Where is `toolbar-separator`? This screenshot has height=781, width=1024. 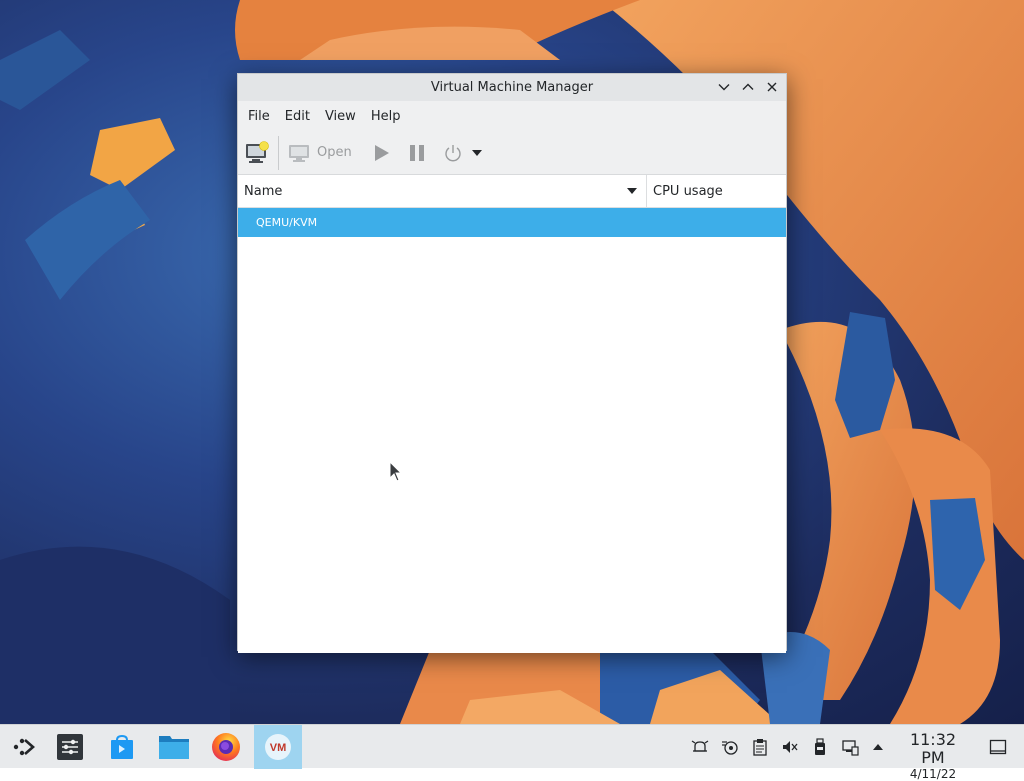 toolbar-separator is located at coordinates (278, 152).